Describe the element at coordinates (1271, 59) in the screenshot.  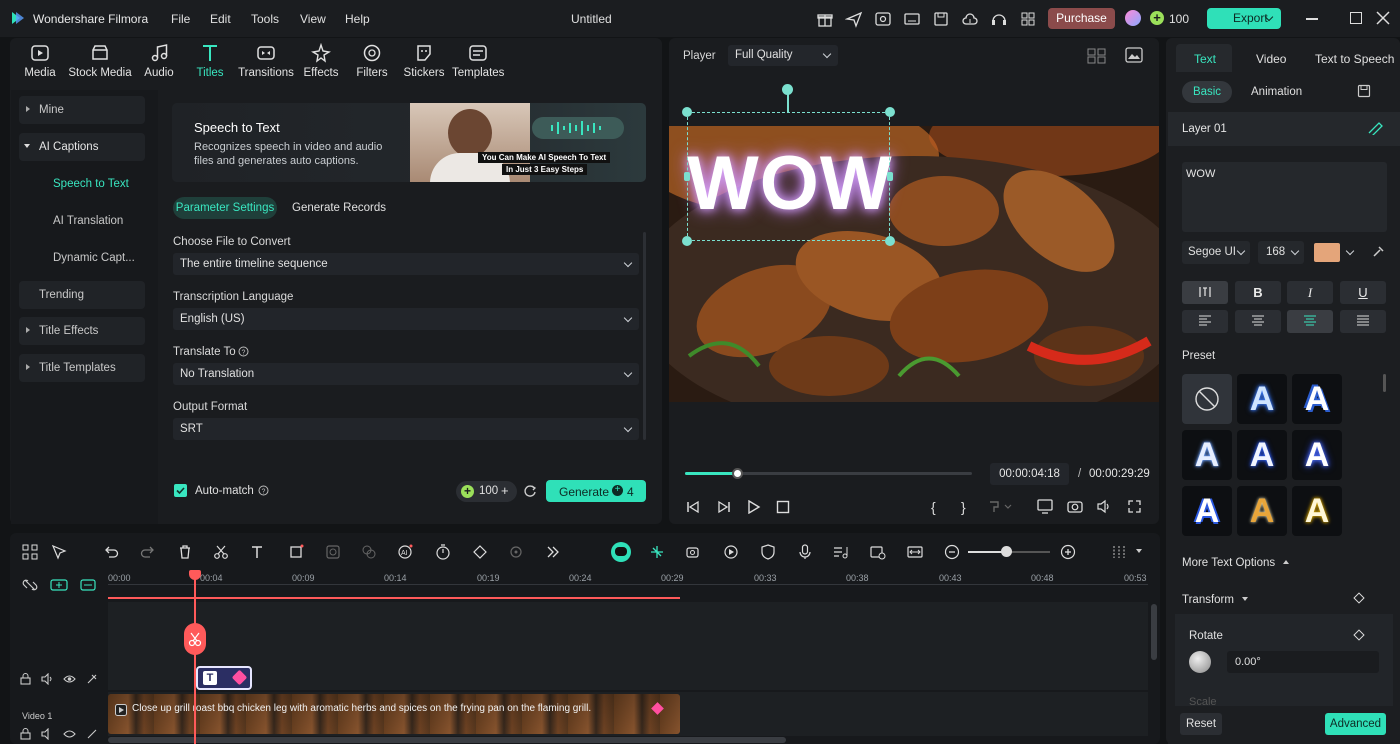
I see `tab-video: Video` at that location.